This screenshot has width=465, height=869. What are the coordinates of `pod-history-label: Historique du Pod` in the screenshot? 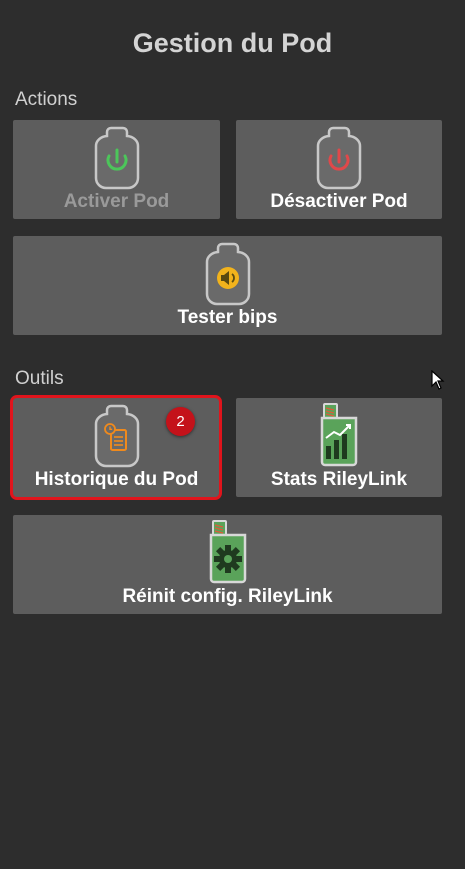 It's located at (116, 479).